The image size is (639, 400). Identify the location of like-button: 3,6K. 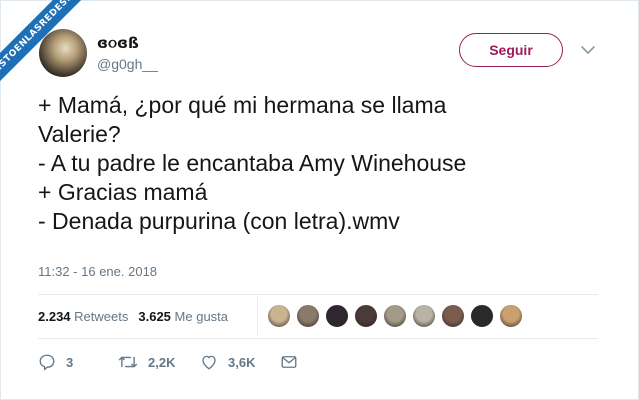
(227, 362).